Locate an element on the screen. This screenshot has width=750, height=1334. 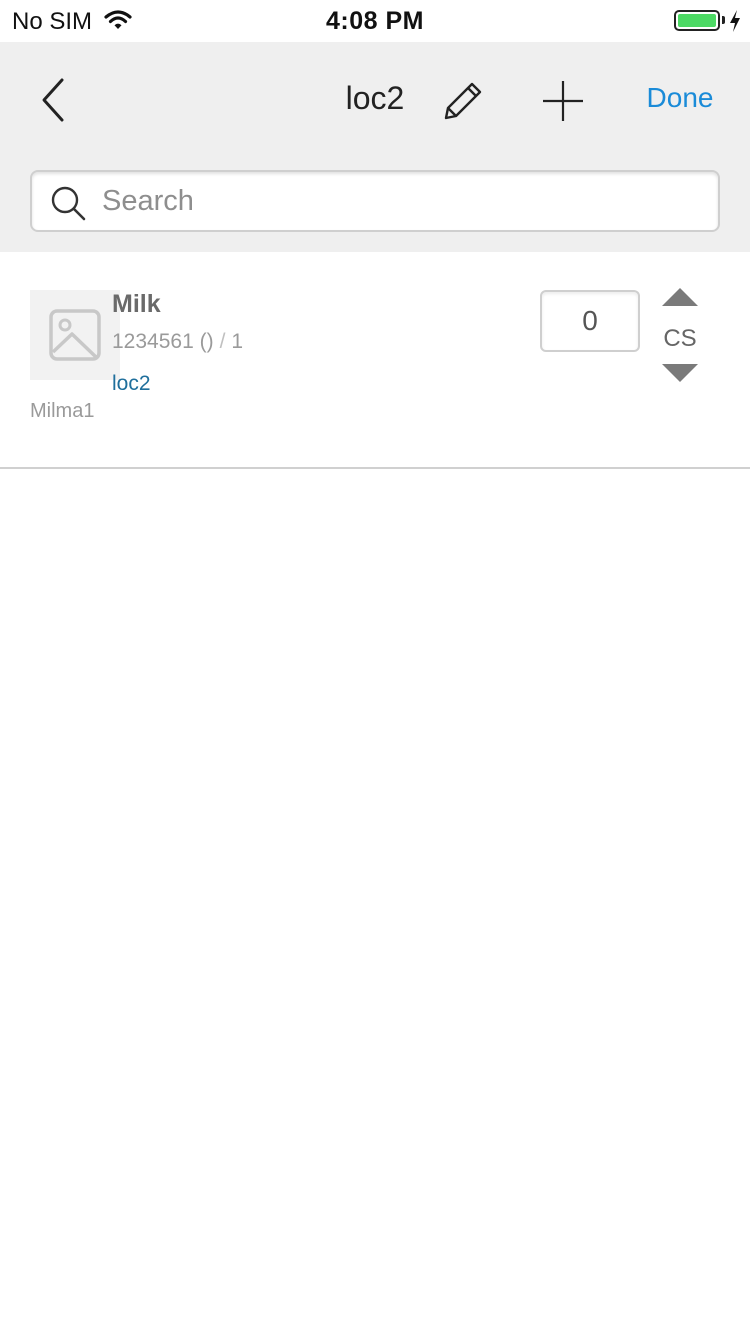
item-code: 1234561 () is located at coordinates (163, 341).